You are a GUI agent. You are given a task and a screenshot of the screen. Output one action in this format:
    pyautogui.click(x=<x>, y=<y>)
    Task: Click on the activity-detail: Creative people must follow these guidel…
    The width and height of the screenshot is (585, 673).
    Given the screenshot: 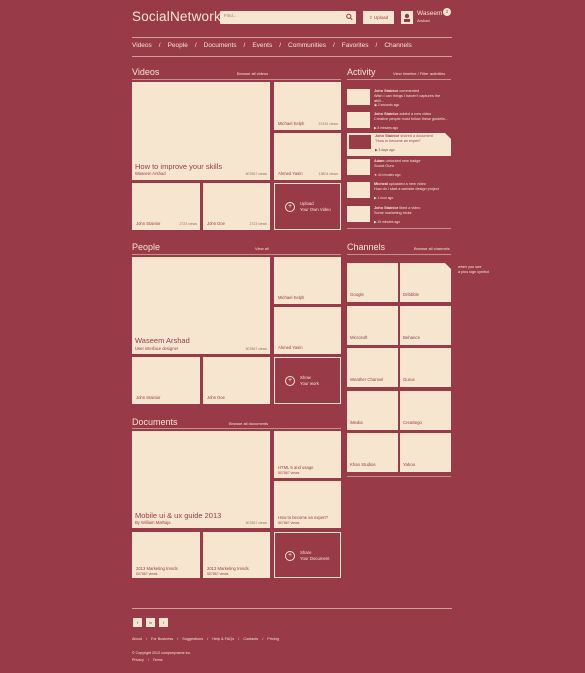 What is the action you would take?
    pyautogui.click(x=411, y=118)
    